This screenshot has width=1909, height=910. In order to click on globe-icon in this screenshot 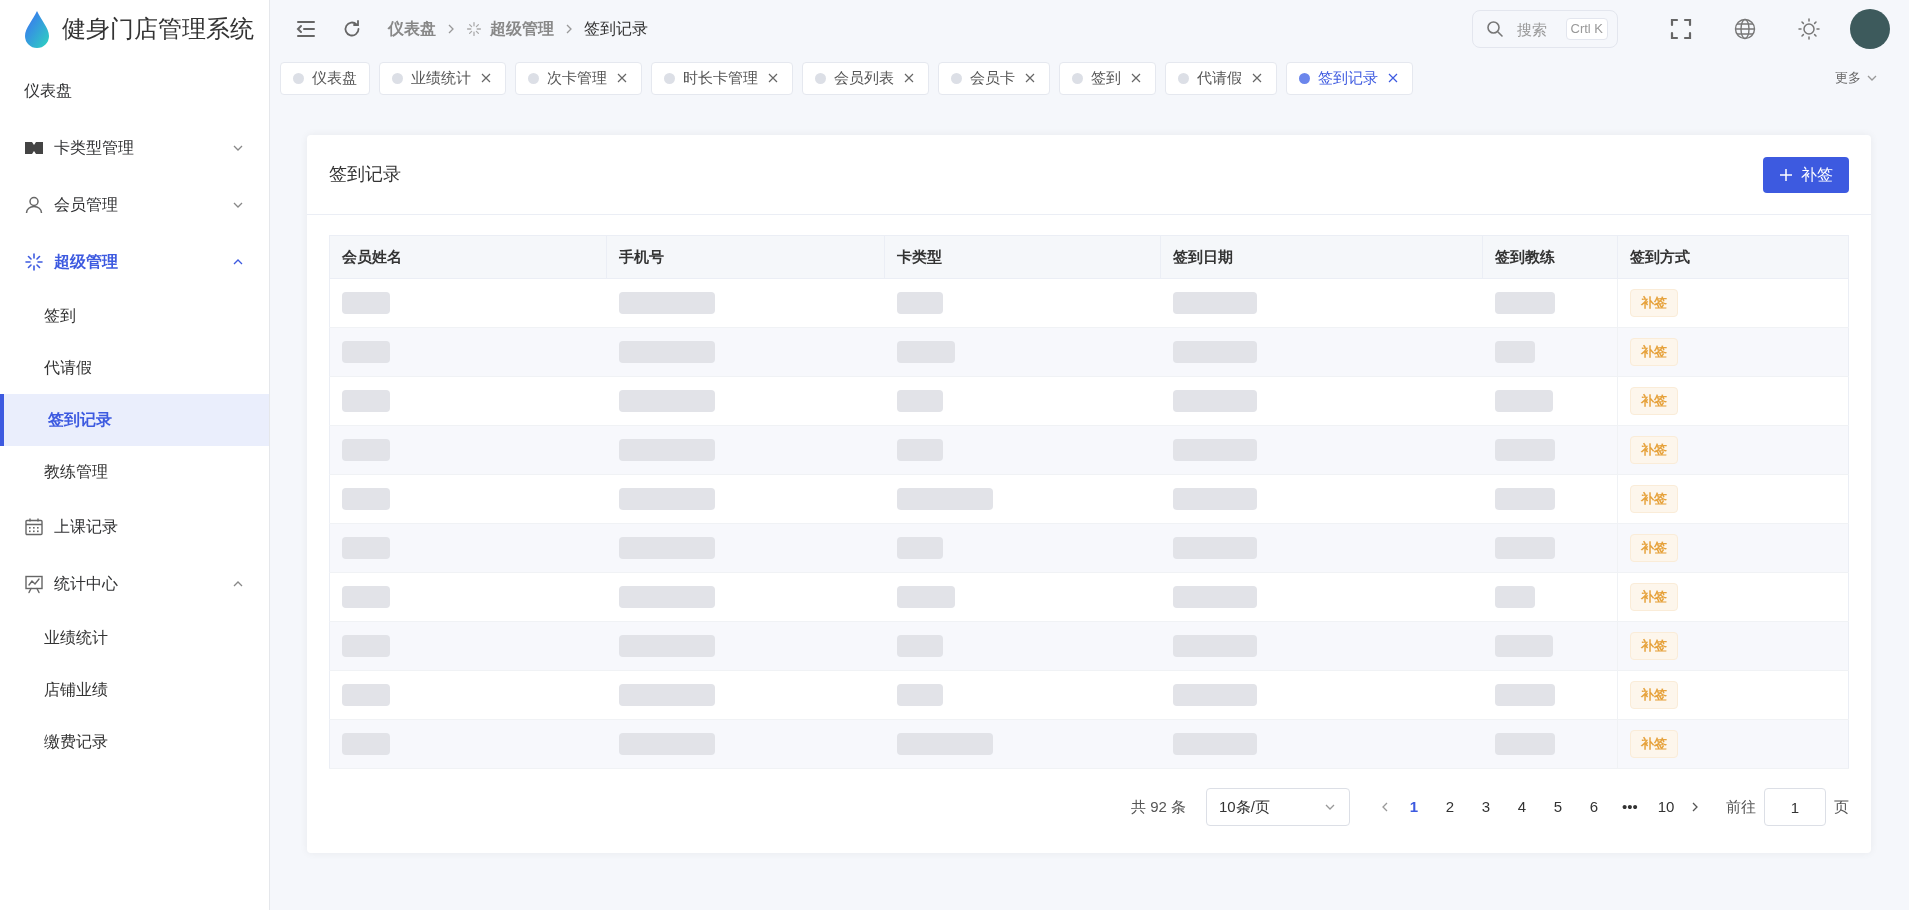, I will do `click(1745, 29)`.